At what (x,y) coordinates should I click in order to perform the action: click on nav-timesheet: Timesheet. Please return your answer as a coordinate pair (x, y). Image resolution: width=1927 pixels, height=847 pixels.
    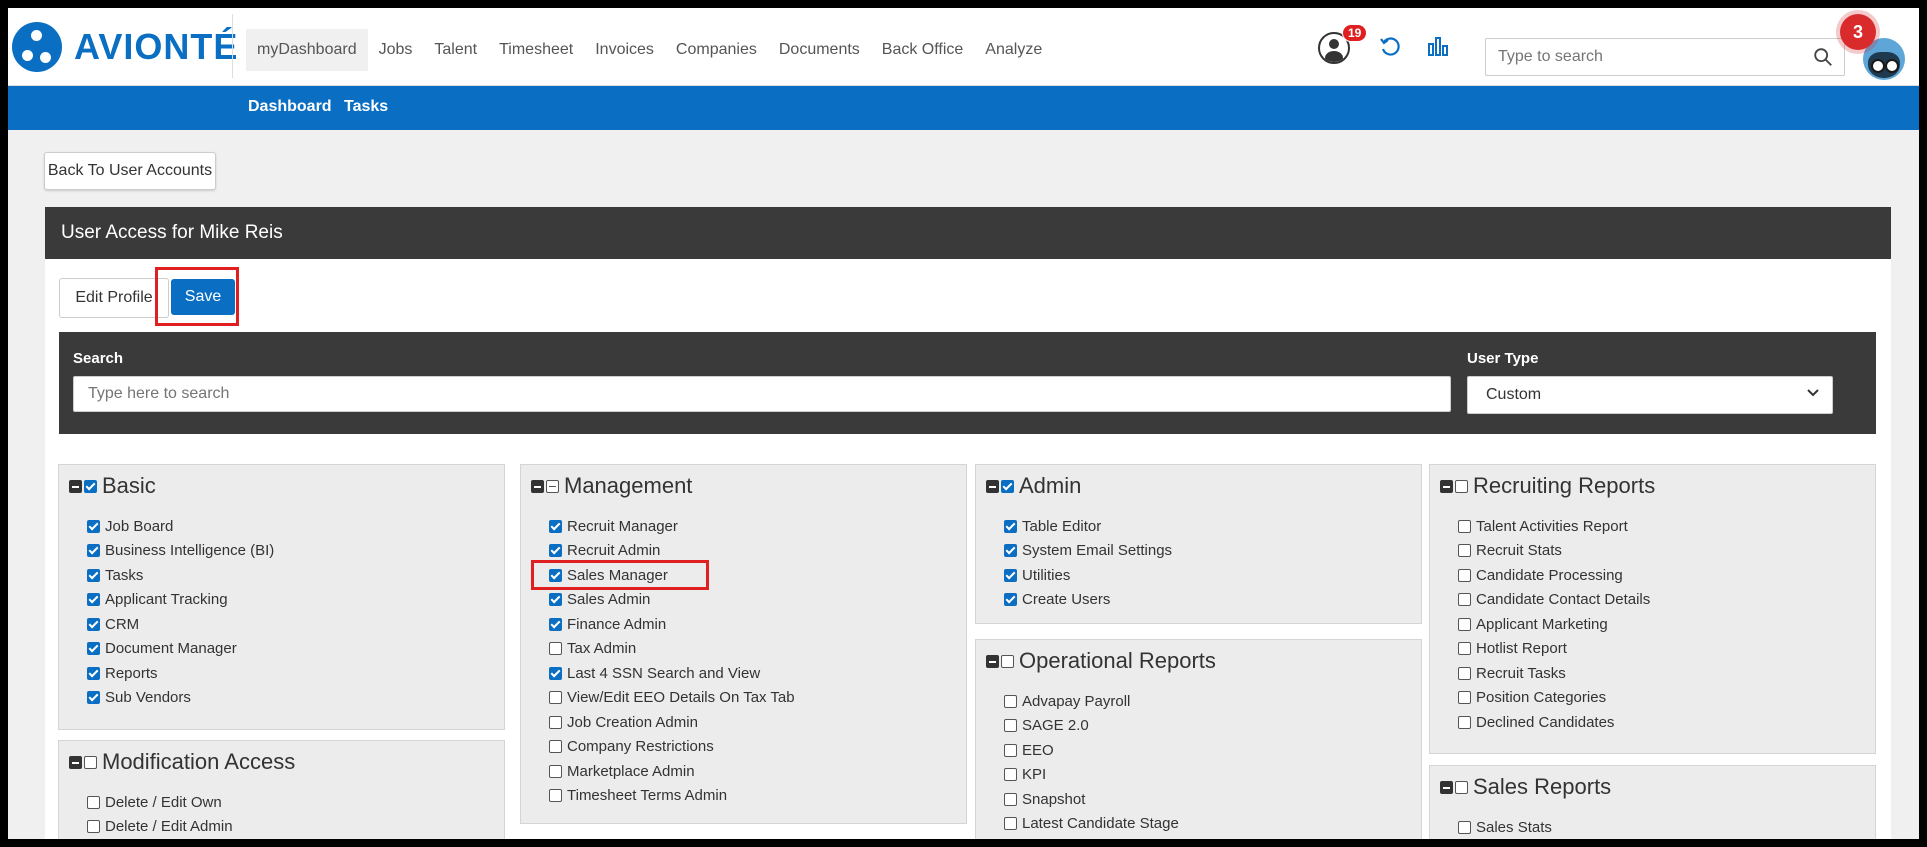
    Looking at the image, I should click on (536, 50).